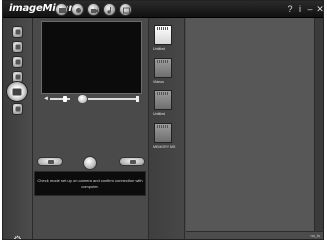  What do you see at coordinates (254, 235) in the screenshot?
I see `status-bar: no_ls` at bounding box center [254, 235].